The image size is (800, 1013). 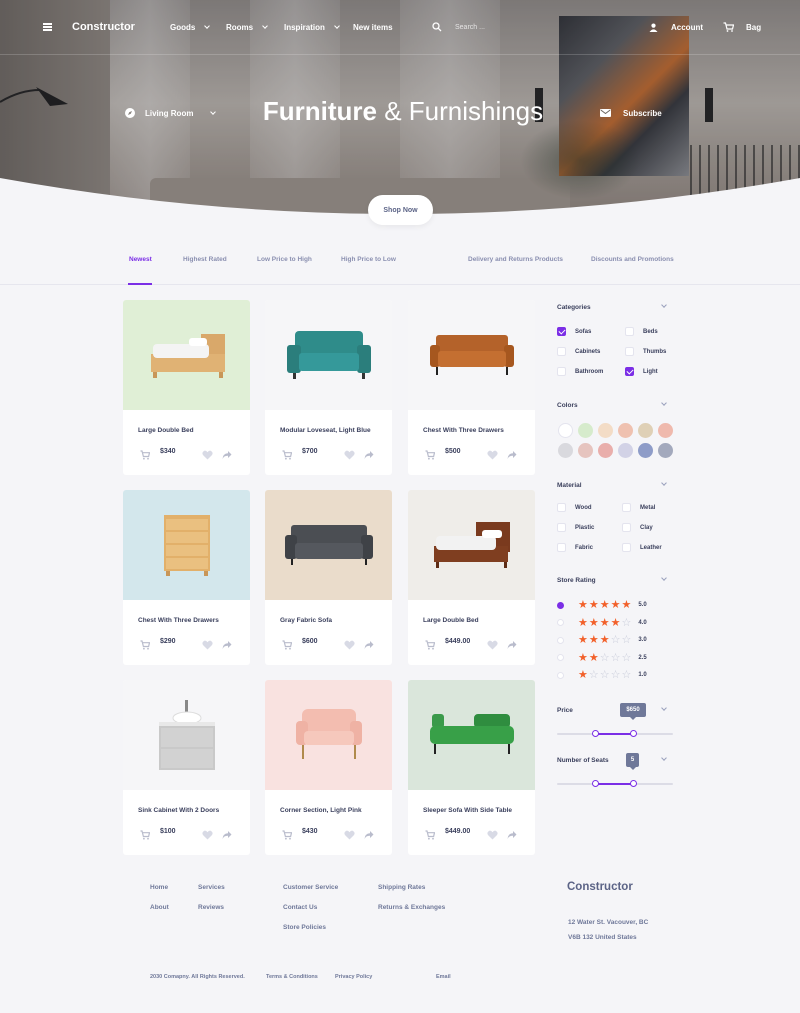 I want to click on tab-low-to-high: Low Price to High, so click(x=284, y=259).